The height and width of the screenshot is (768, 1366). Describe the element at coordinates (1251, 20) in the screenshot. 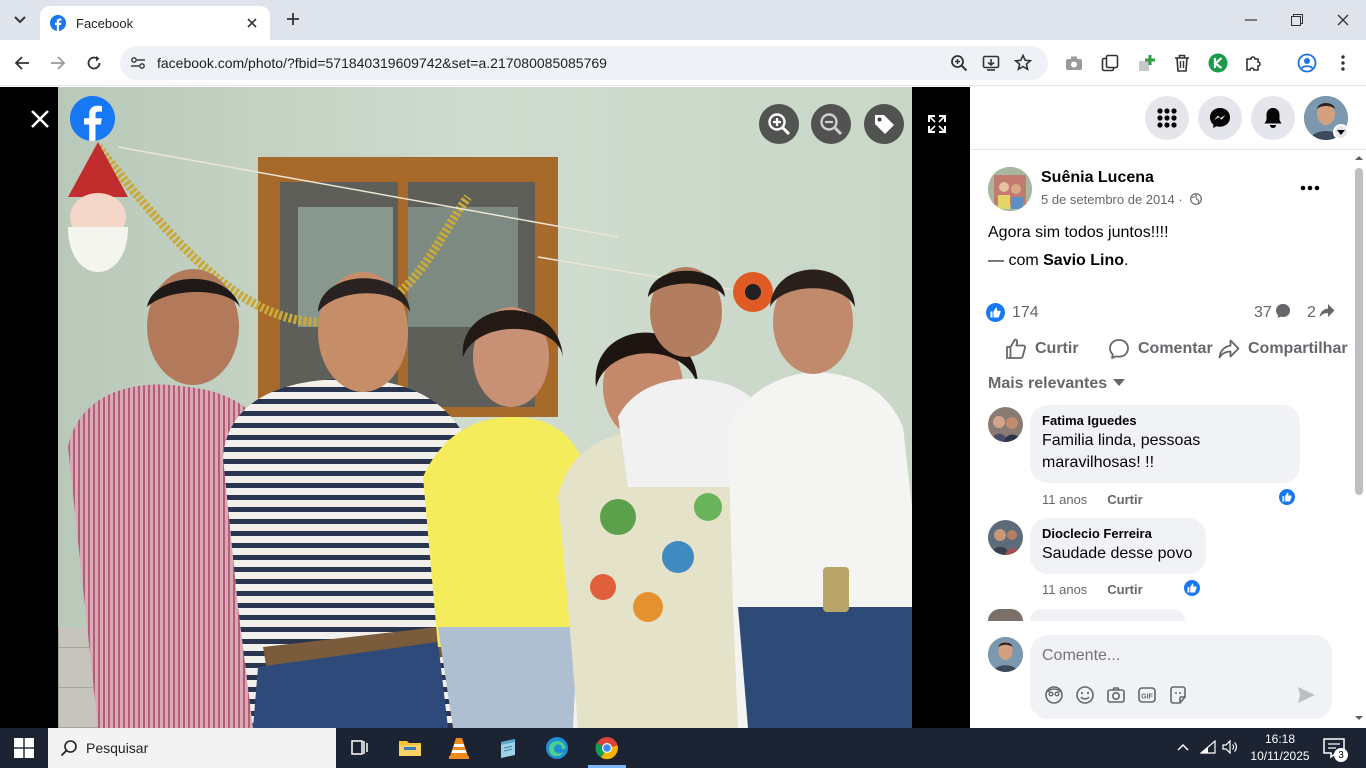

I see `minimize-button` at that location.